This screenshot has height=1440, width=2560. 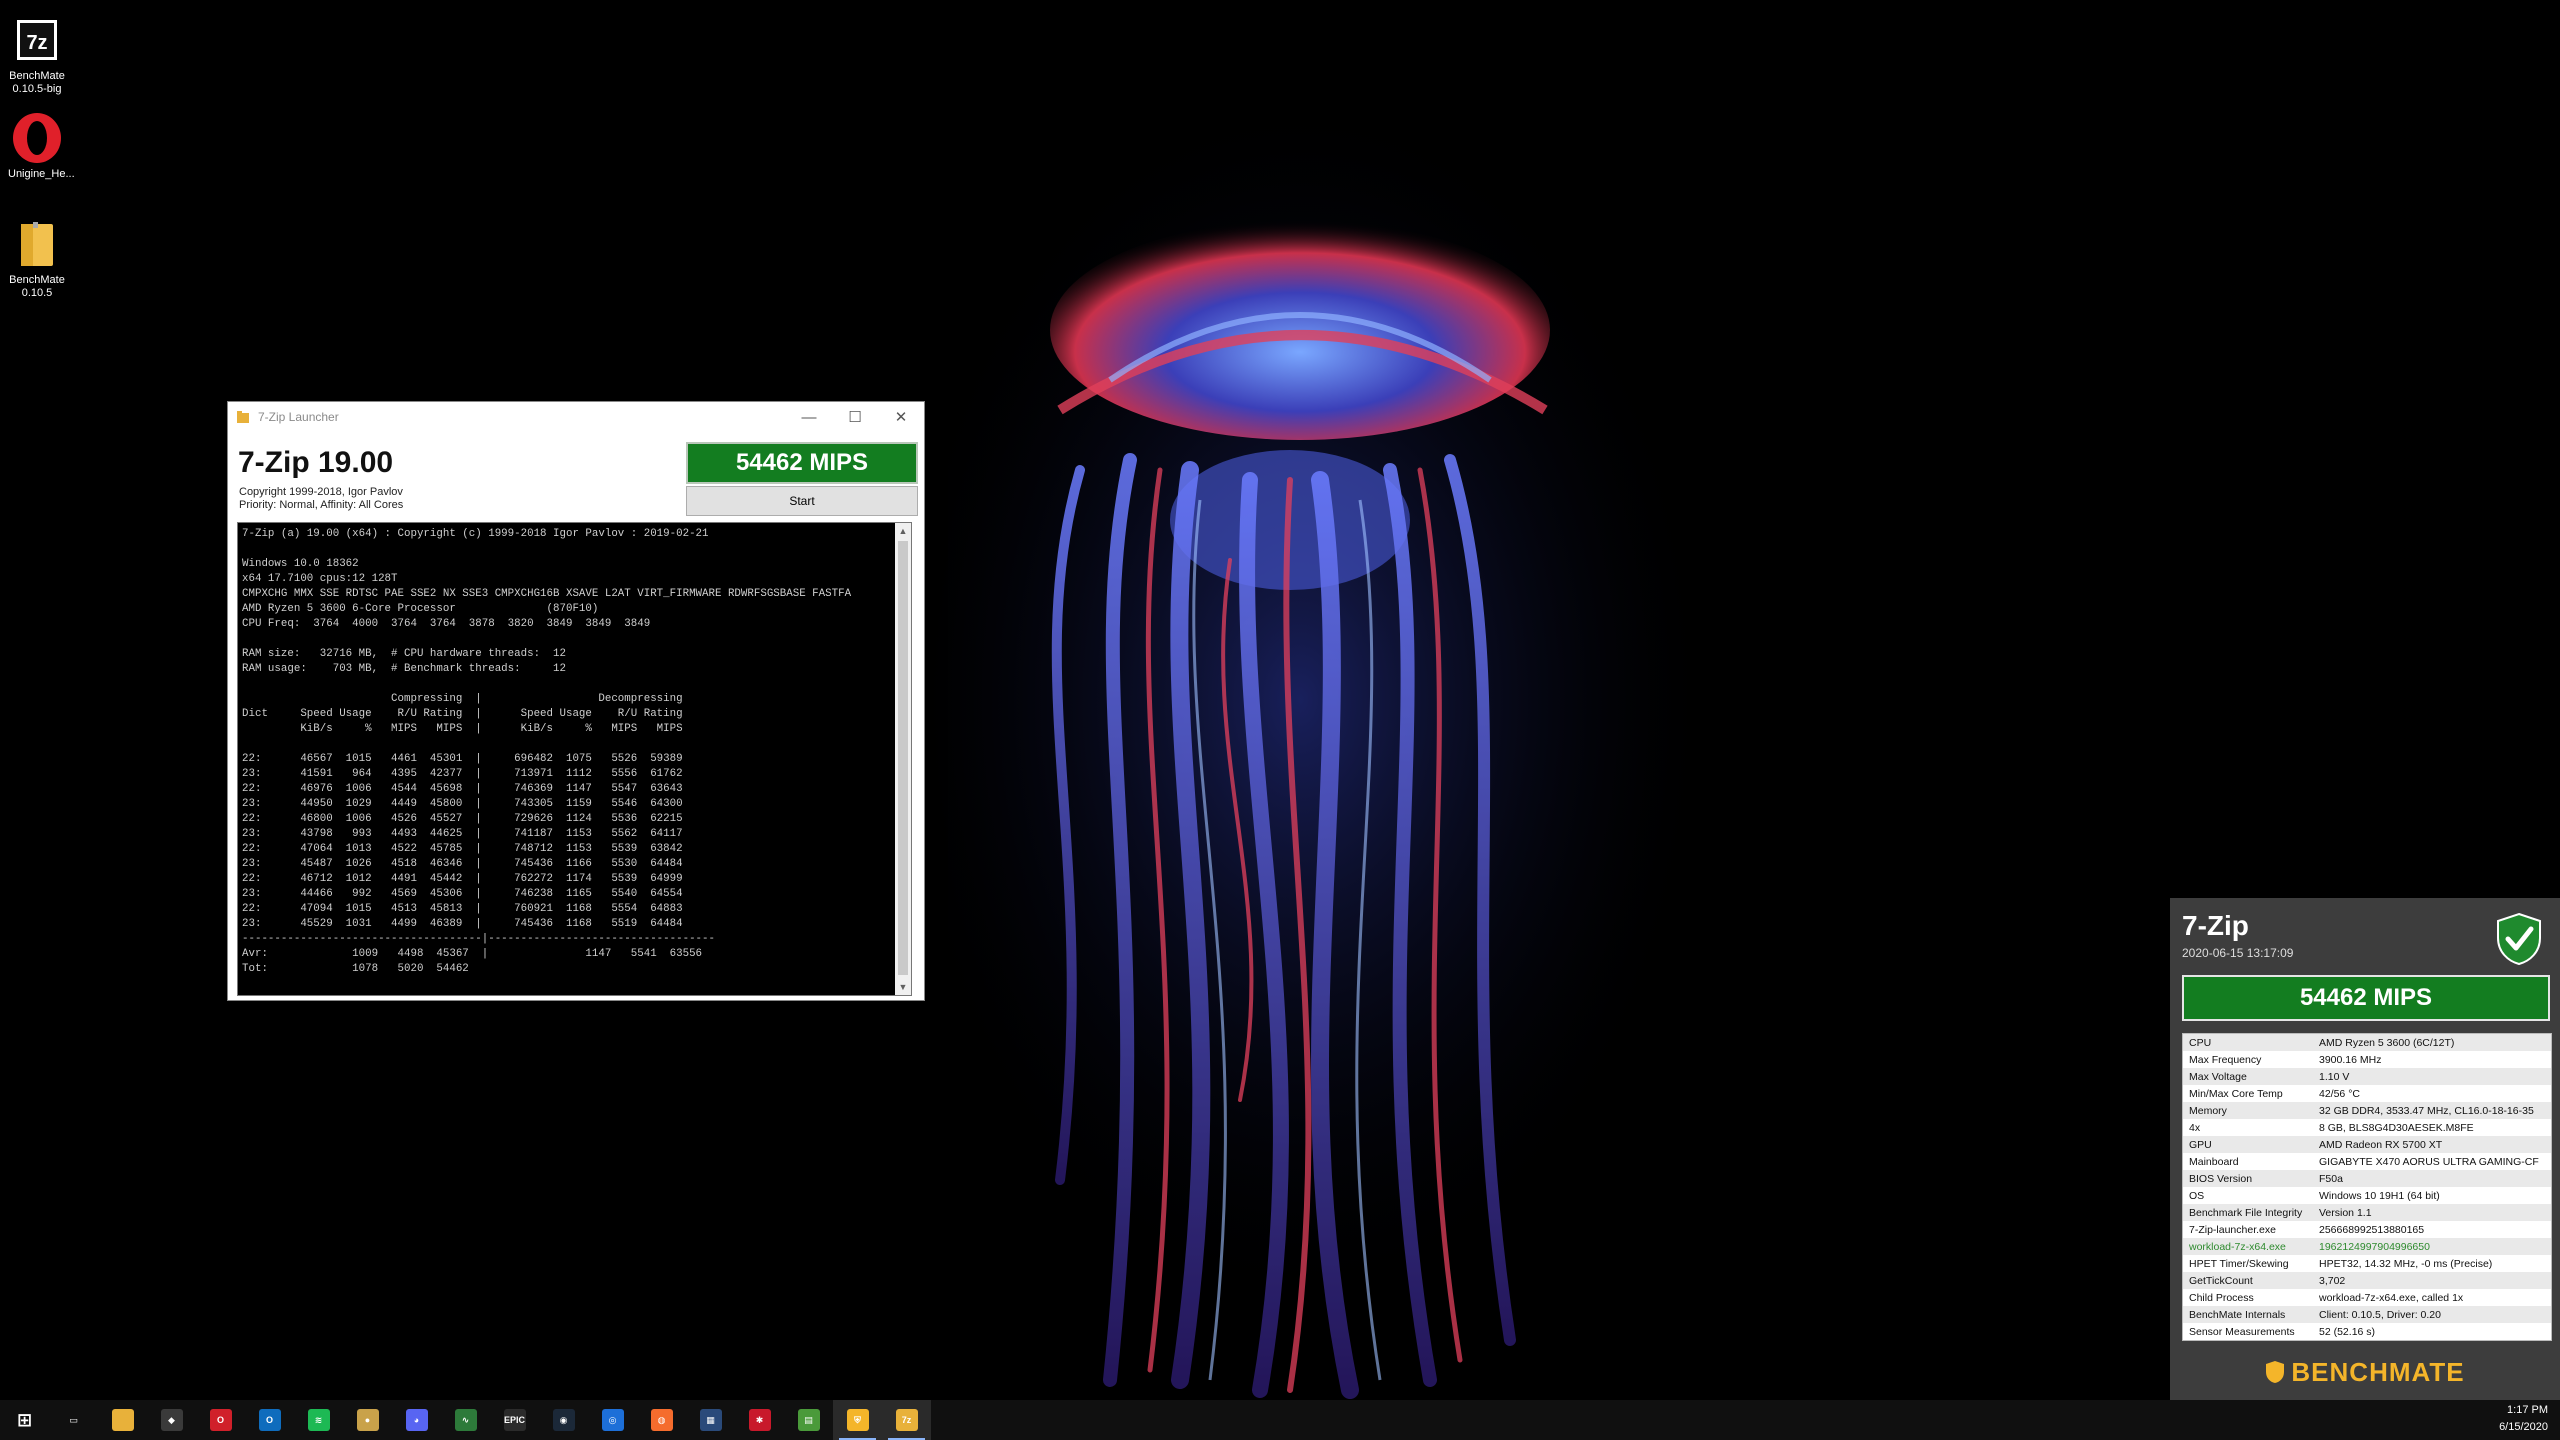 I want to click on info-value: 32 GB DDR4, 3533.47 MHz, CL16.0-18-16-35, so click(x=2426, y=1110).